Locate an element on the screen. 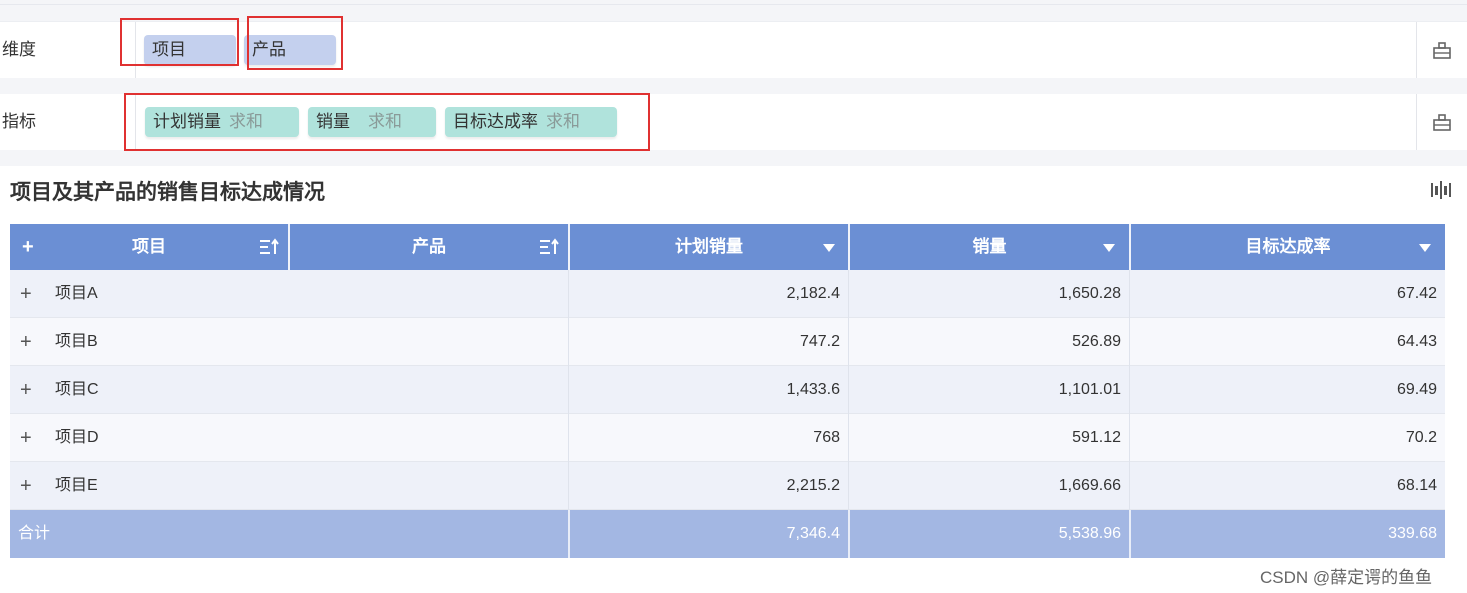 The width and height of the screenshot is (1467, 593). table-row: + 项目B 747.2 526.89 64.43 is located at coordinates (727, 342).